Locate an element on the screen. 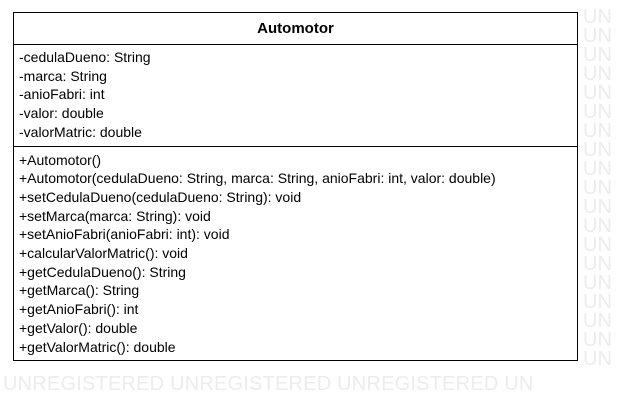 The image size is (626, 412). attribute-row: -anioFabri: int is located at coordinates (62, 94).